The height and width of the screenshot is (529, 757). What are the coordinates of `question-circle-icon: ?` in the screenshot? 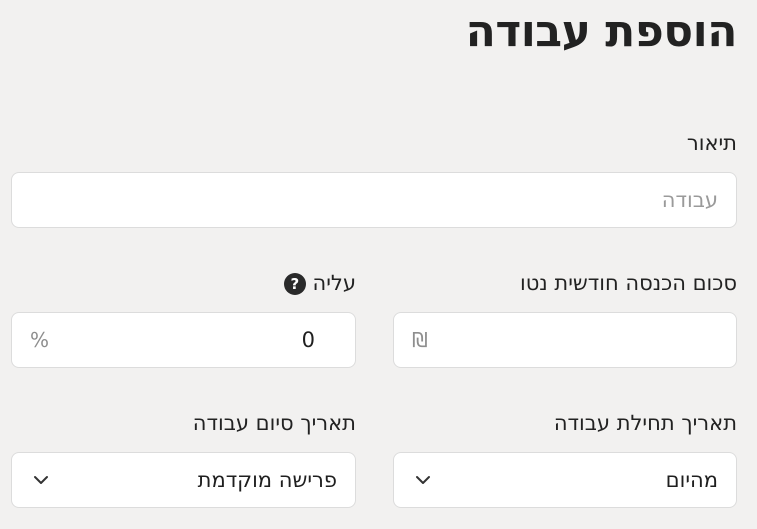 It's located at (294, 284).